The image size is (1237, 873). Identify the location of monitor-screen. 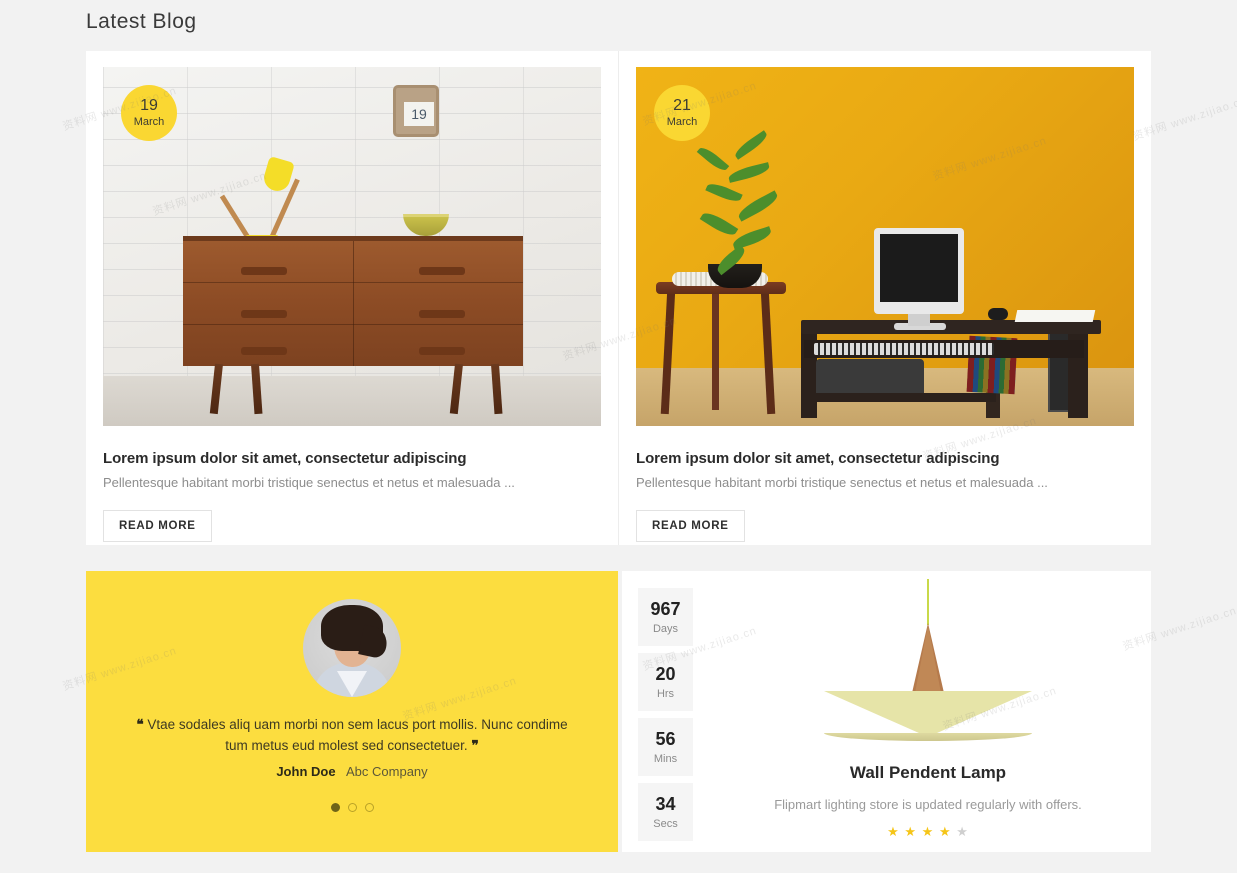
(919, 268).